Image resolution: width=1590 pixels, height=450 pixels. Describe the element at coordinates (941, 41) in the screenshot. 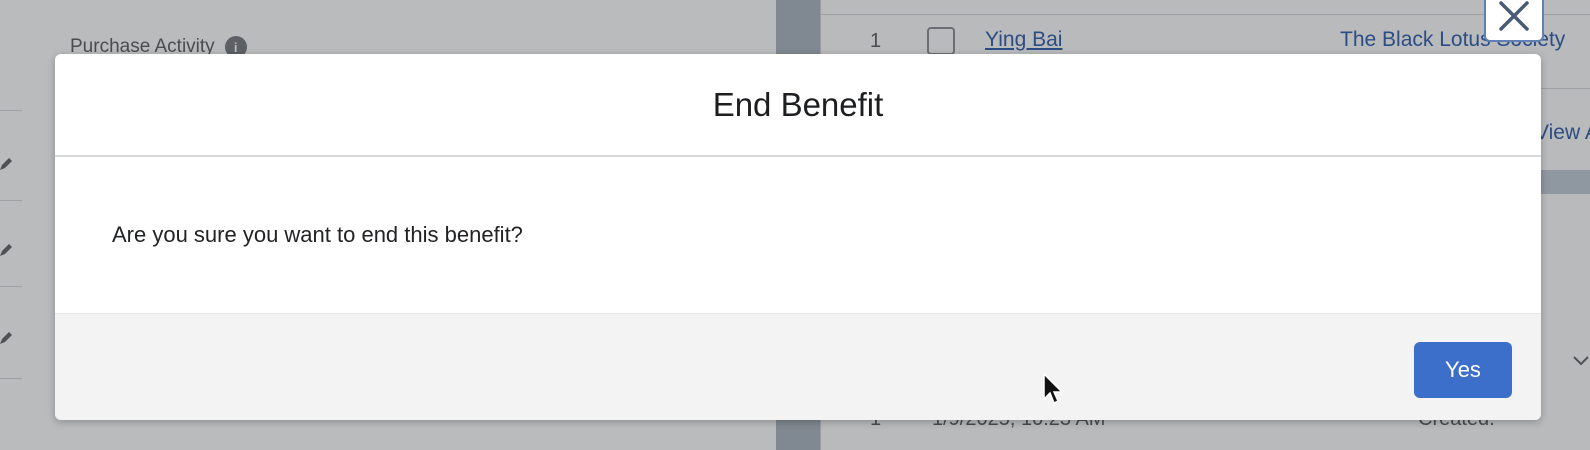

I see `row-checkbox` at that location.